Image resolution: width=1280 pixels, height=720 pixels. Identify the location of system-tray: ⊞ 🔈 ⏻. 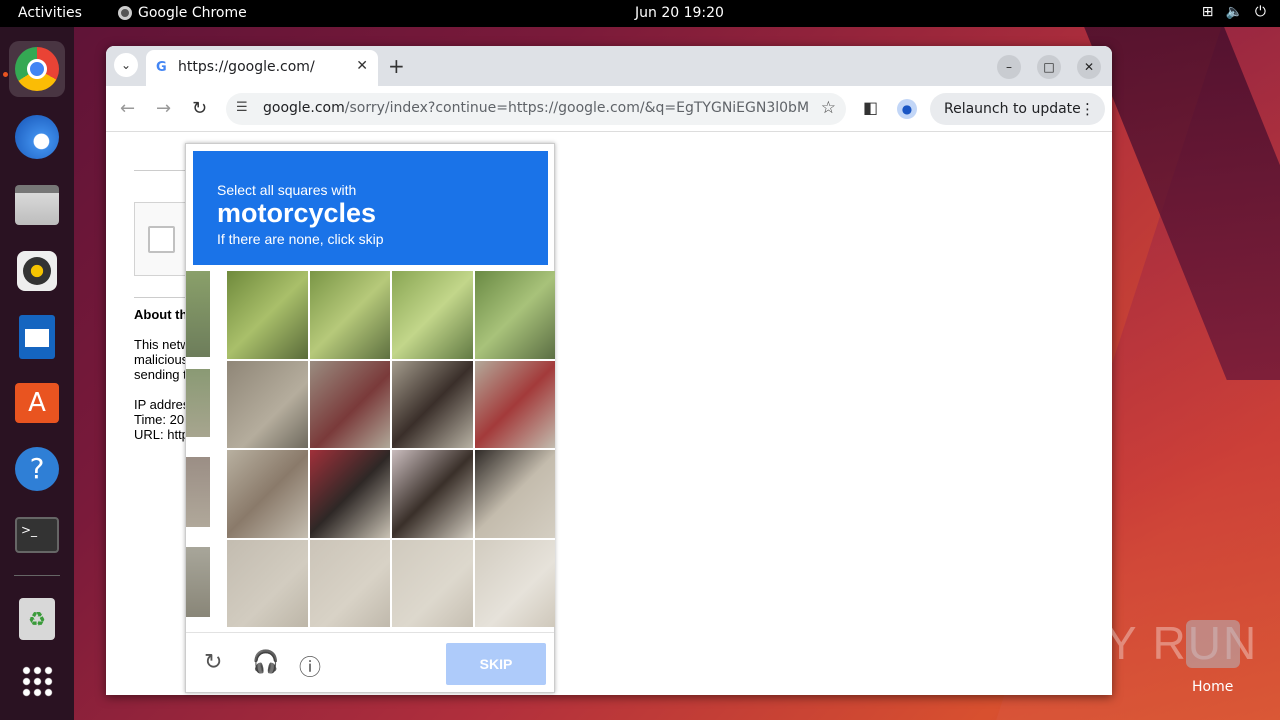
(1234, 12).